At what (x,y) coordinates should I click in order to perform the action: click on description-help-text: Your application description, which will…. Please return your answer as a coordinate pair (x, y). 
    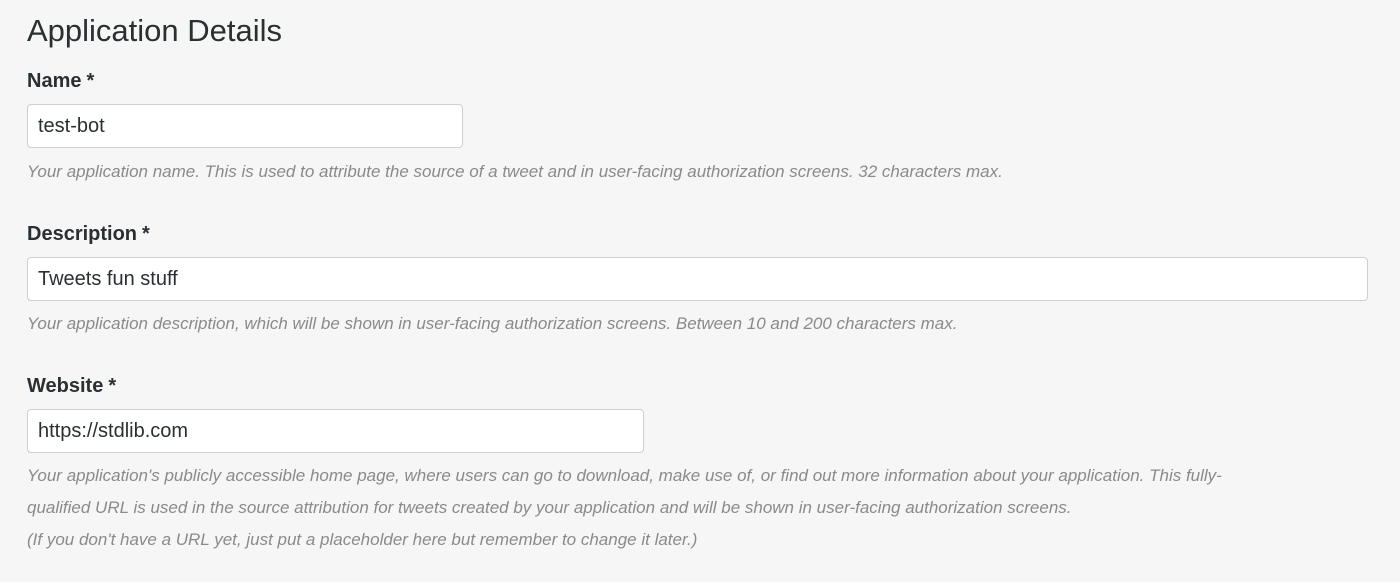
    Looking at the image, I should click on (492, 323).